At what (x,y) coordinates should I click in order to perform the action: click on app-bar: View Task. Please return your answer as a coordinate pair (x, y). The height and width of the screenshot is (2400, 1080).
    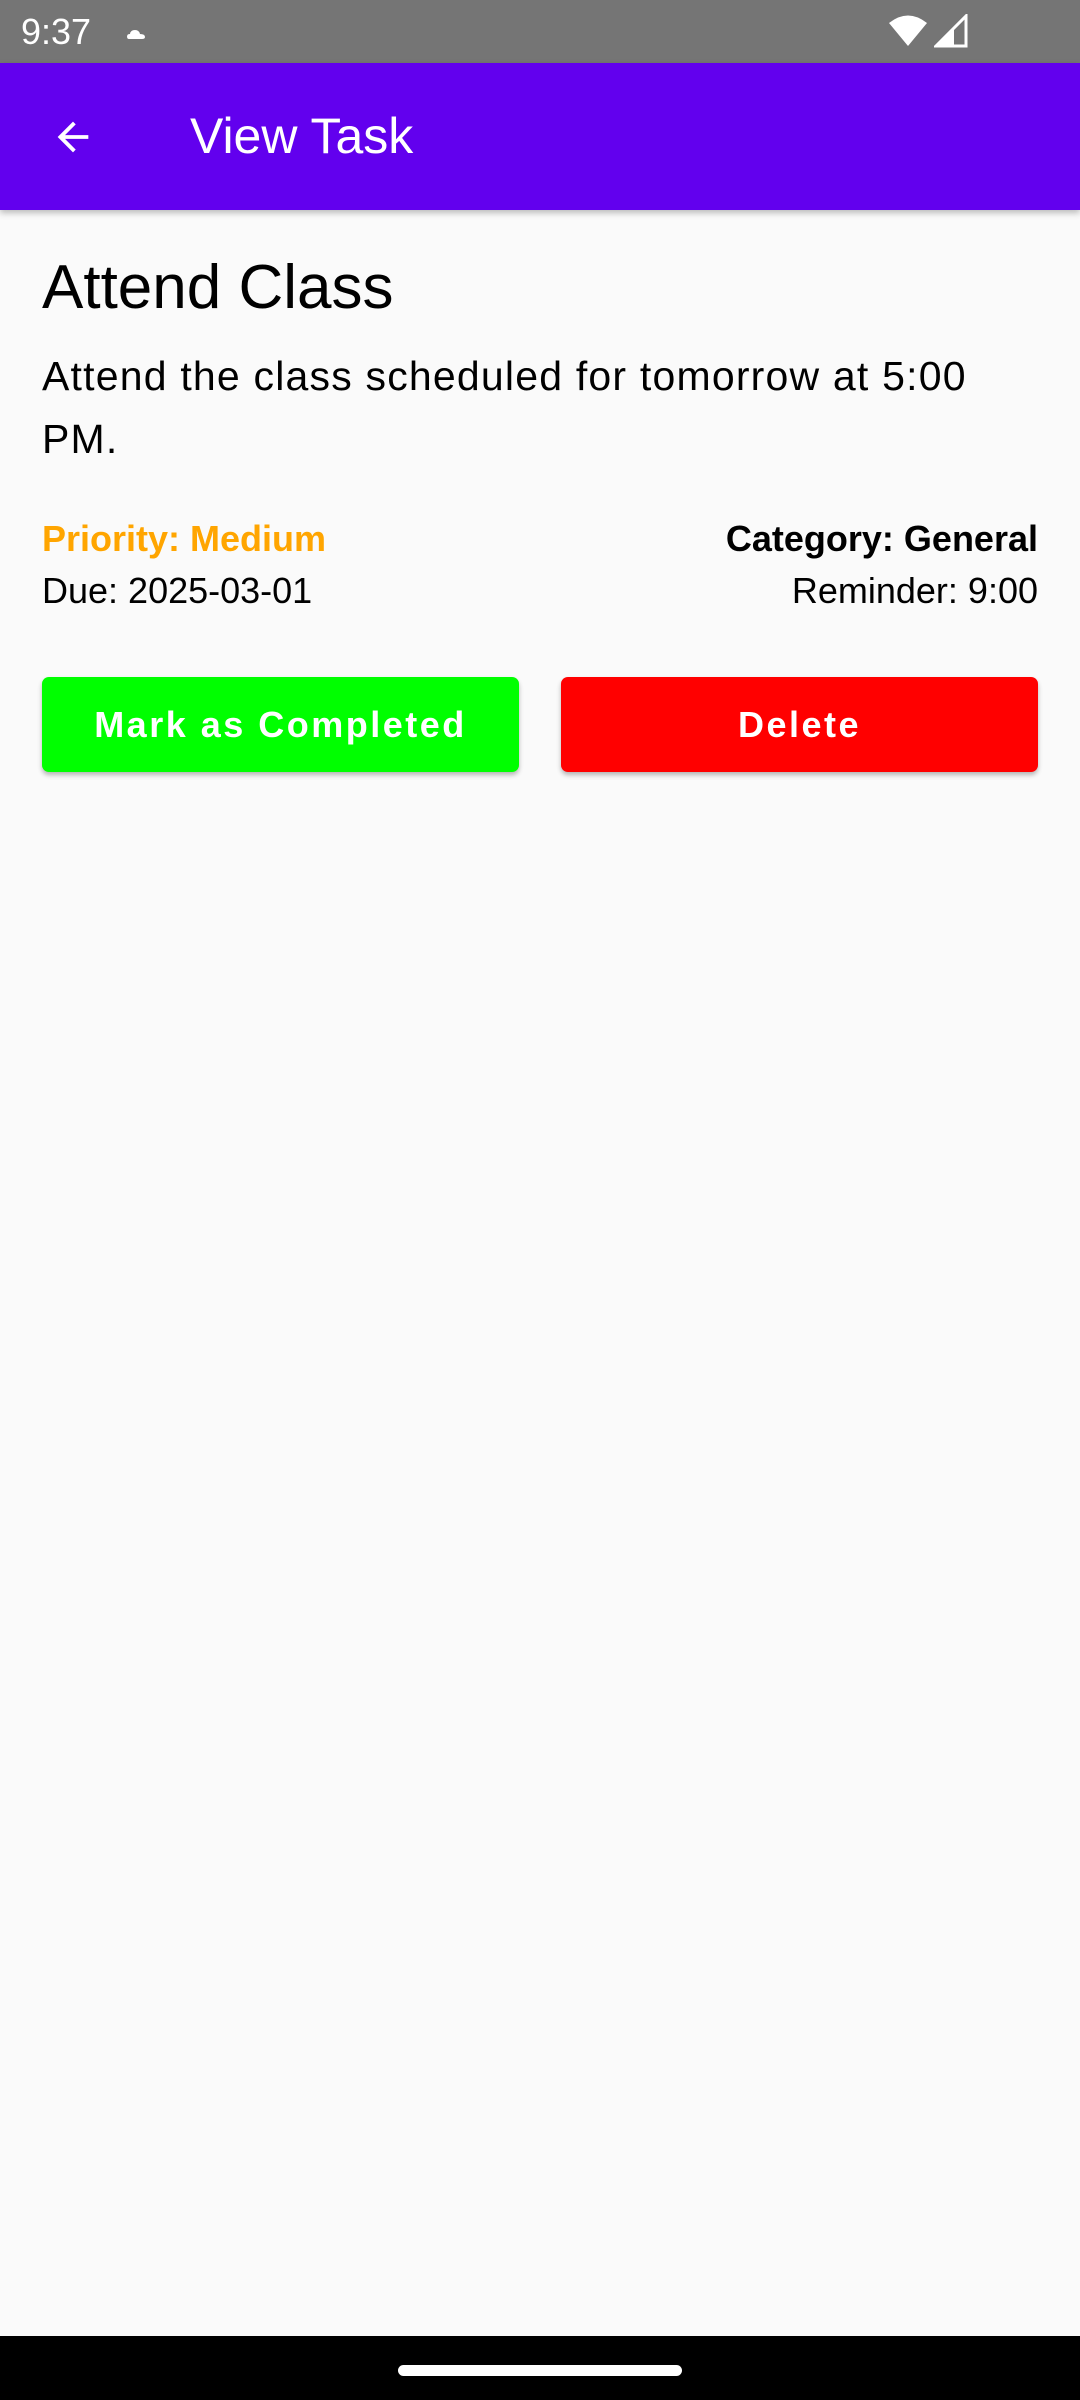
    Looking at the image, I should click on (540, 136).